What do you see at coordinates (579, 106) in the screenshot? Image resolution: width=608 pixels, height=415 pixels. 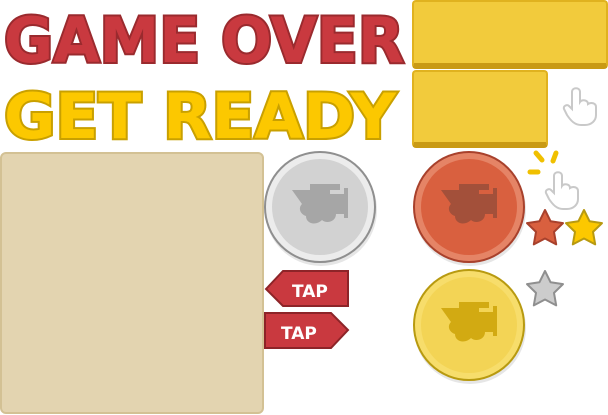 I see `pointer-hand-icon` at bounding box center [579, 106].